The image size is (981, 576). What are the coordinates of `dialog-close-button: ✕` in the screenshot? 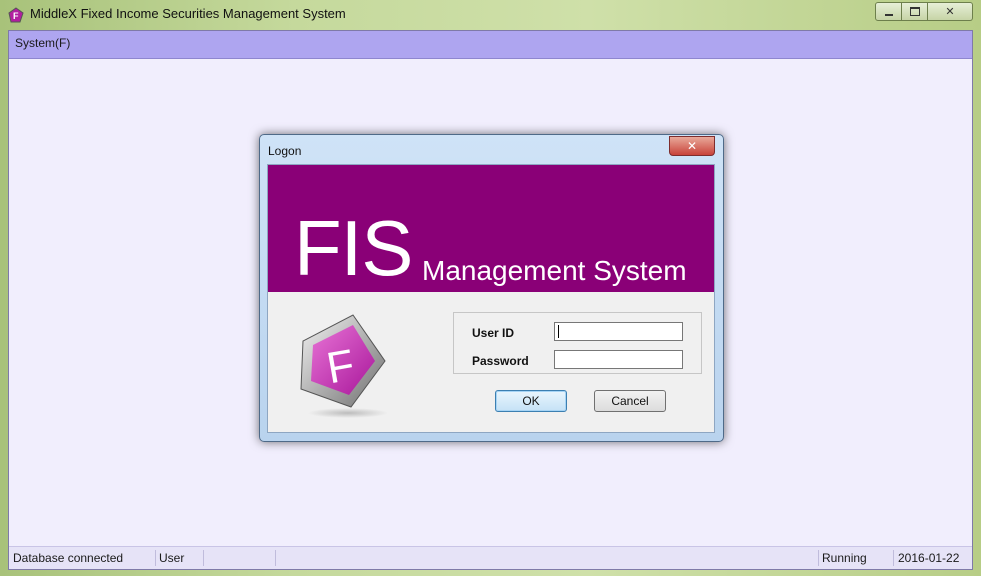 It's located at (692, 146).